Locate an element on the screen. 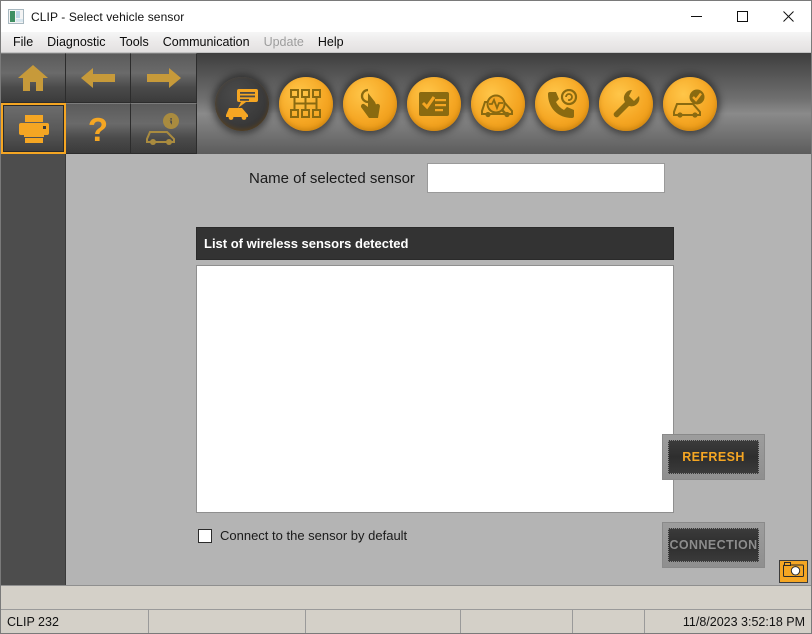  checklist-icon is located at coordinates (434, 104).